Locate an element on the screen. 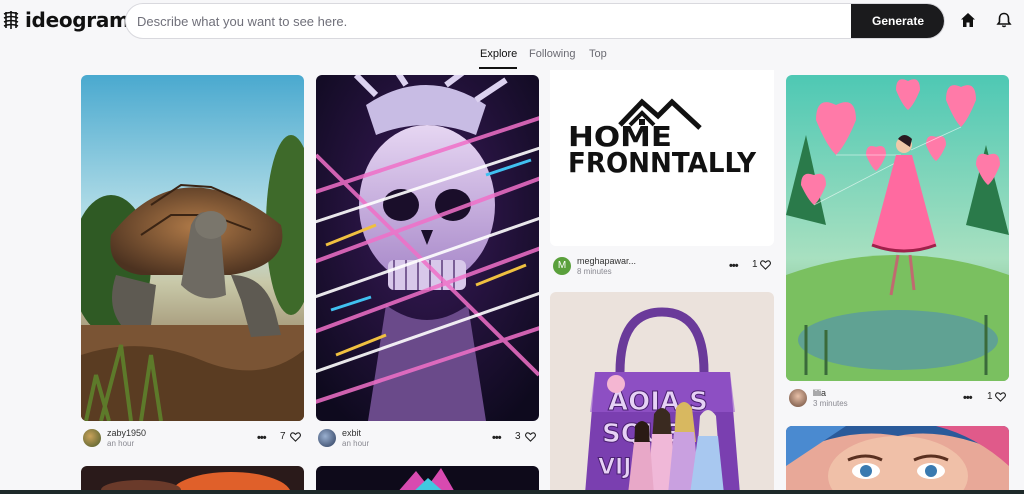 This screenshot has width=1024, height=494. timestamp: 3 minutes is located at coordinates (830, 403).